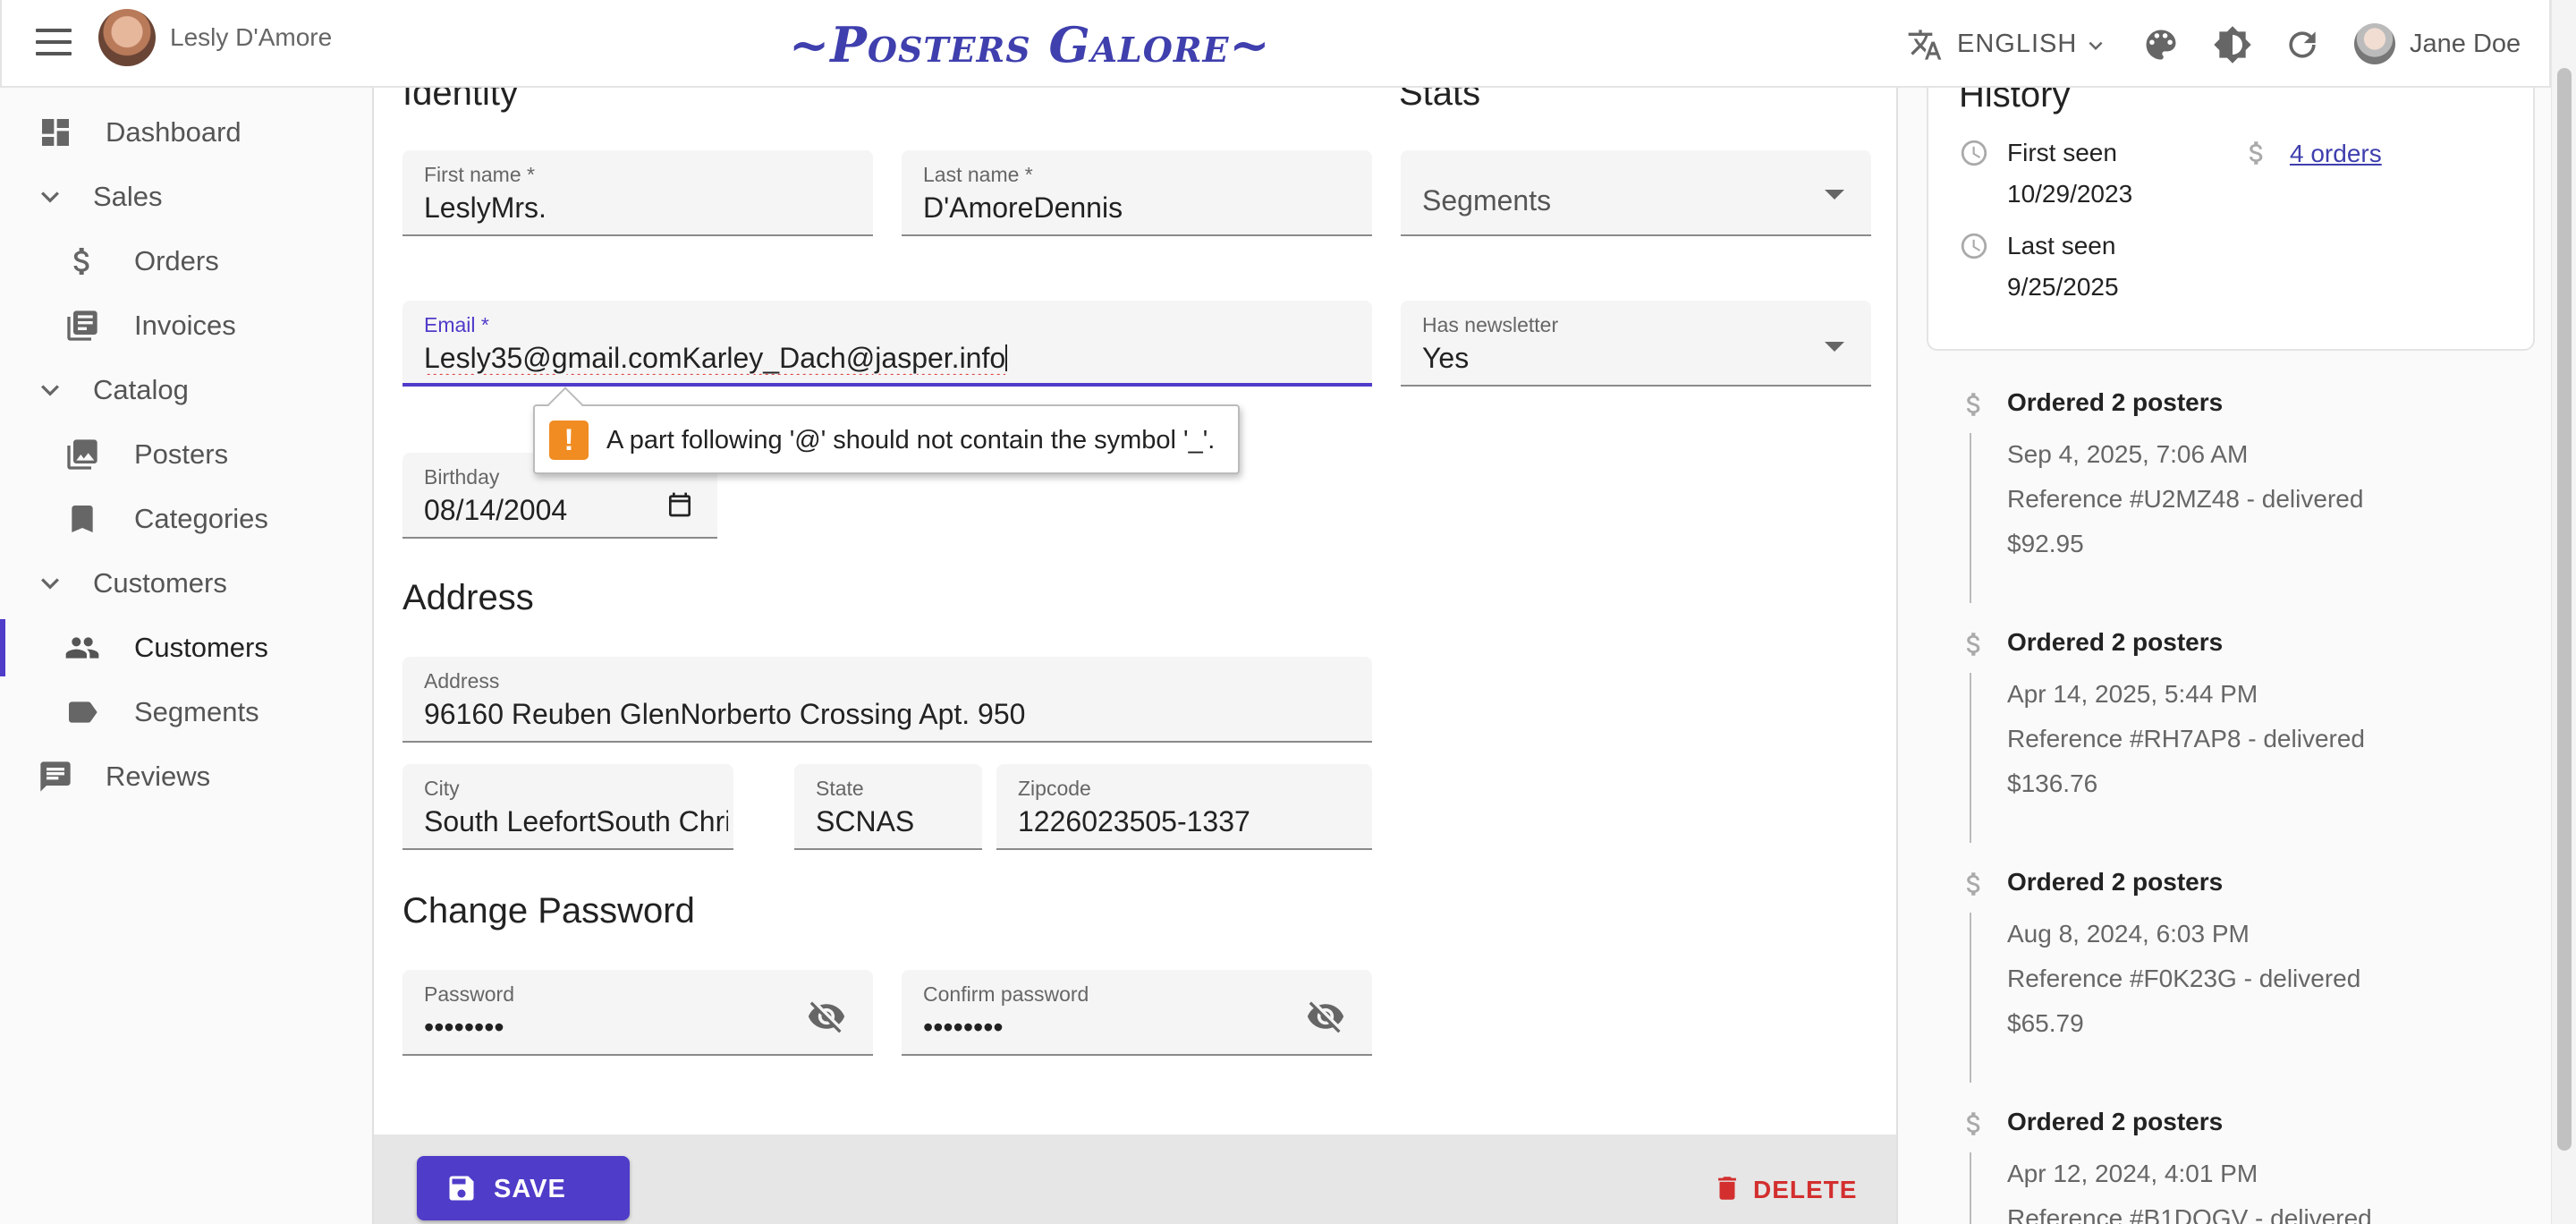 The image size is (2576, 1224). Describe the element at coordinates (2128, 454) in the screenshot. I see `event-date: Sep 4, 2025, 7:06 AM` at that location.